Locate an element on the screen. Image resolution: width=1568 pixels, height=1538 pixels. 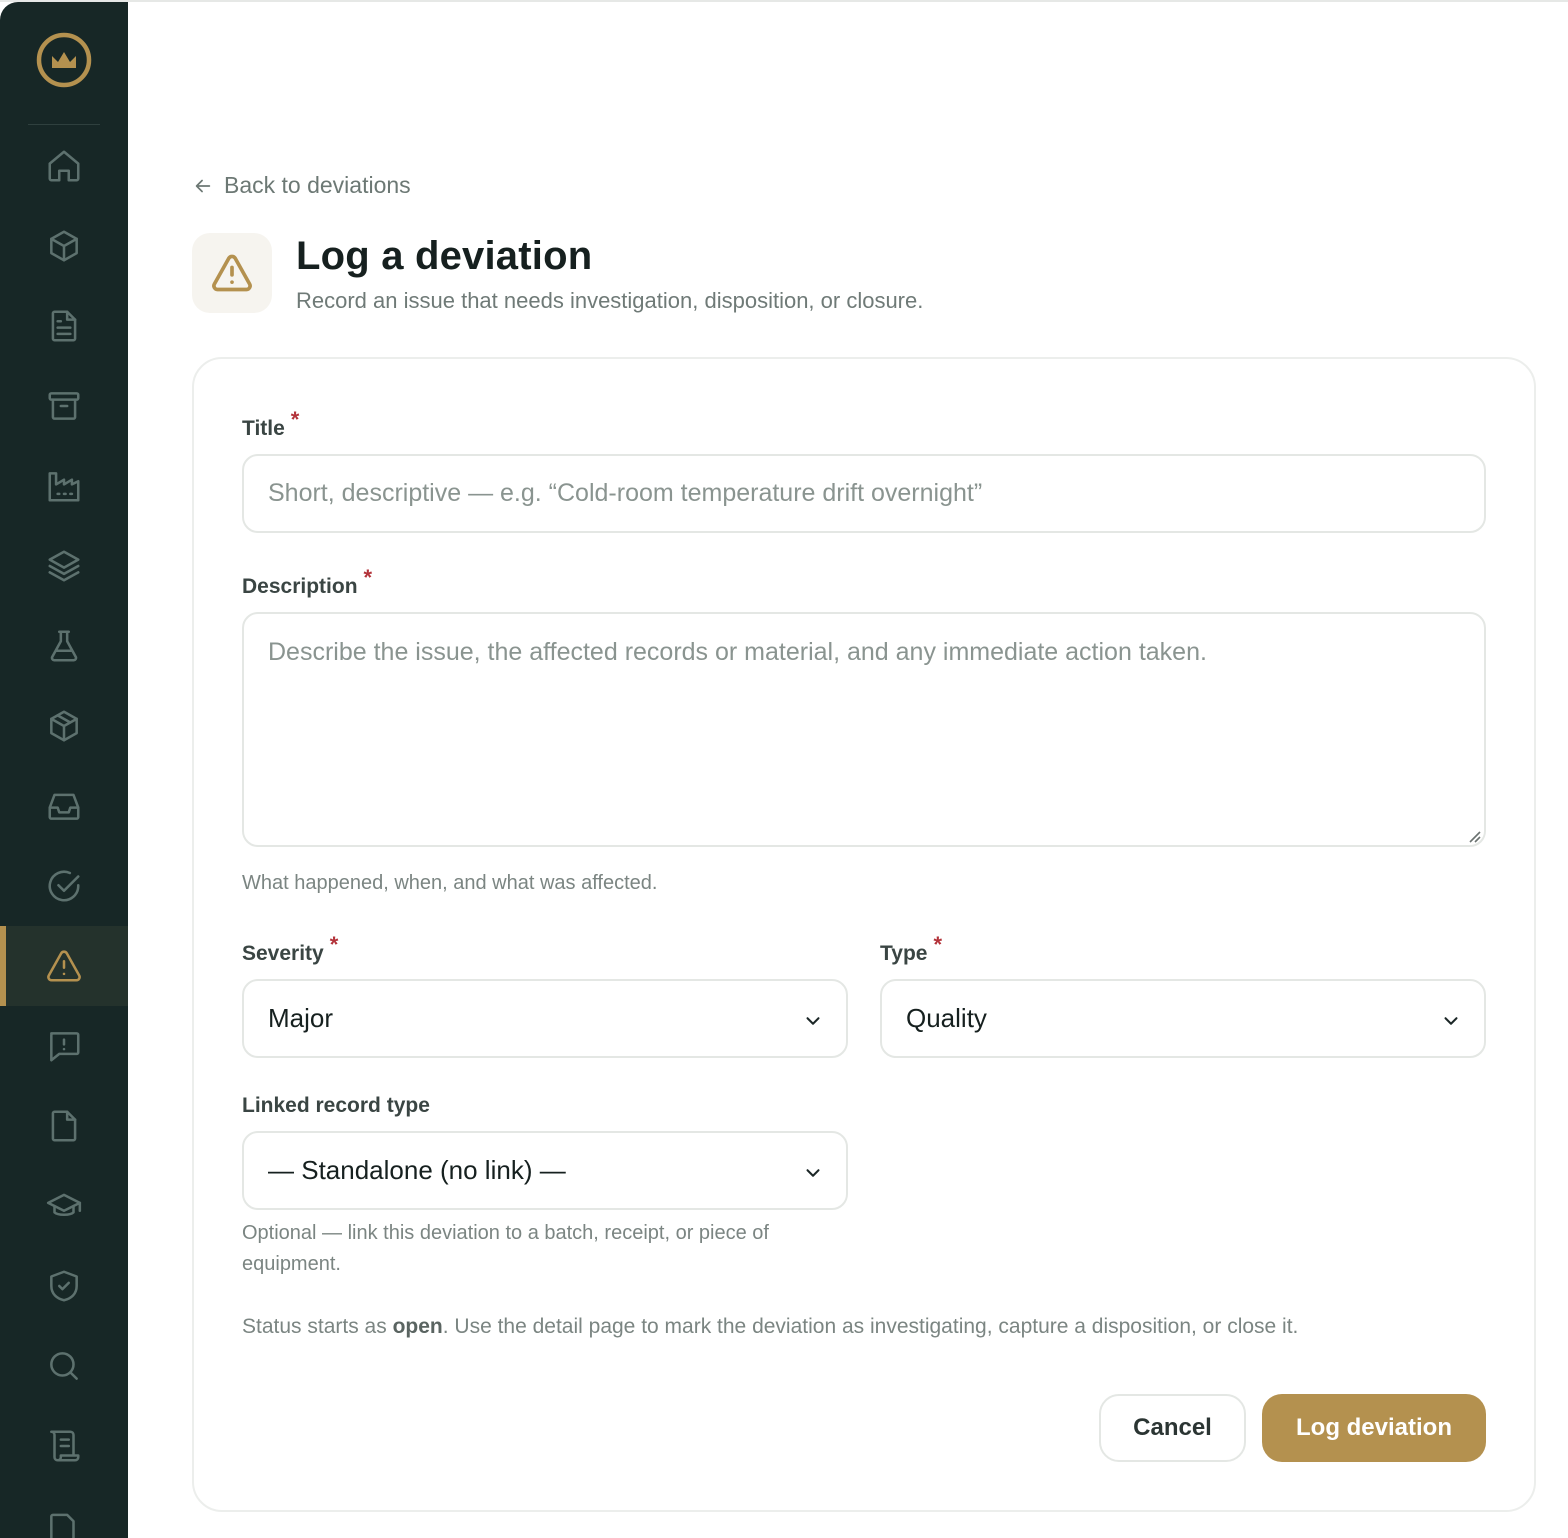
sidebar-item-compliance is located at coordinates (64, 1286).